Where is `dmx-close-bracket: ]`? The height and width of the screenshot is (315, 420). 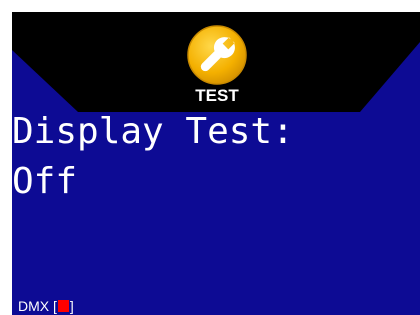 dmx-close-bracket: ] is located at coordinates (71, 306).